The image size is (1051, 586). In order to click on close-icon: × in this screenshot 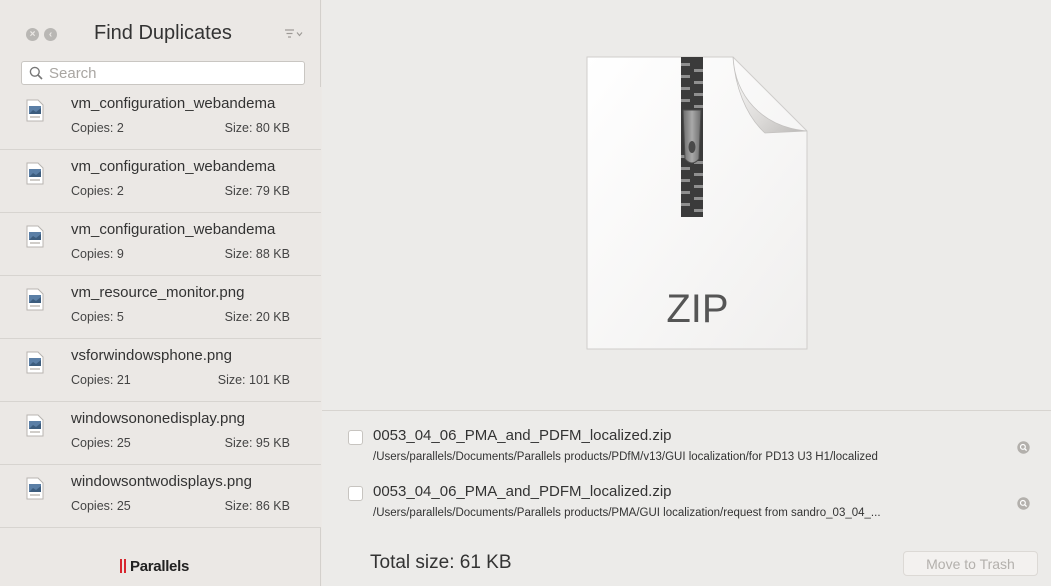, I will do `click(32, 34)`.